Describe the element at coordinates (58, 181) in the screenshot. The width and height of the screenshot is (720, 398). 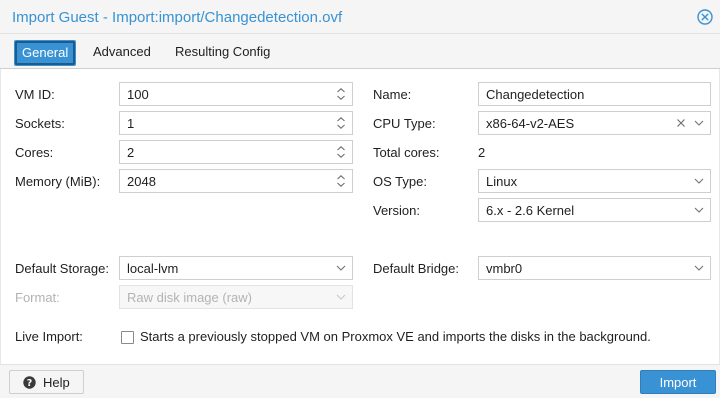
I see `memory-label: Memory (MiB):` at that location.